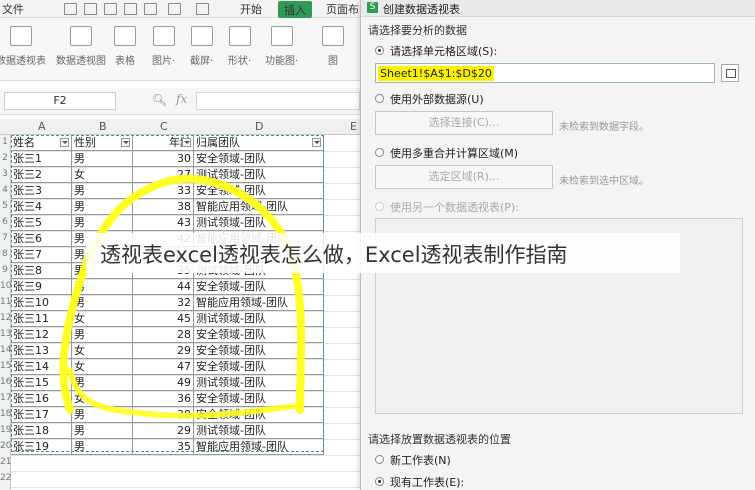 The height and width of the screenshot is (490, 755). What do you see at coordinates (102, 143) in the screenshot?
I see `header-cell: 性别` at bounding box center [102, 143].